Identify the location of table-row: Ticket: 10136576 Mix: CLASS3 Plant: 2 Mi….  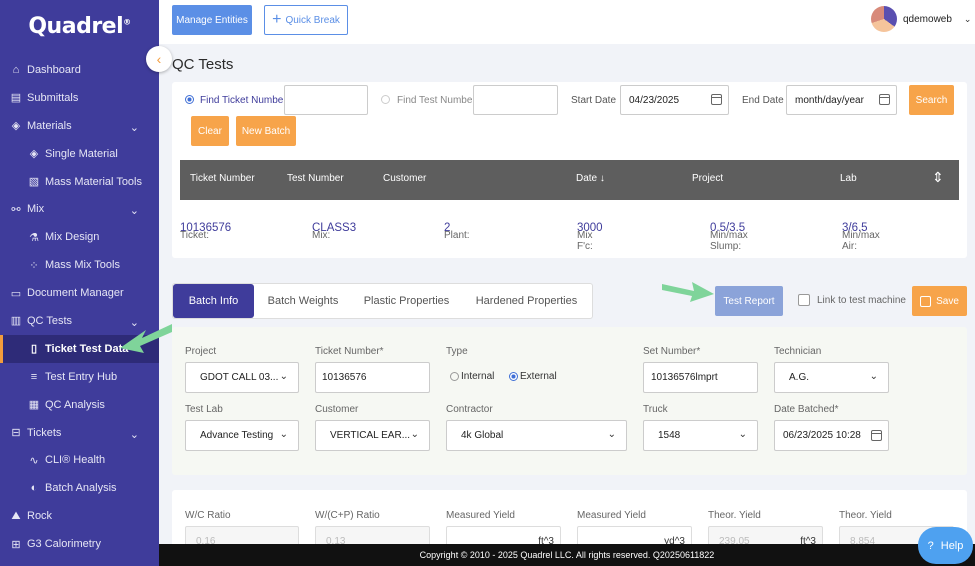
(569, 233).